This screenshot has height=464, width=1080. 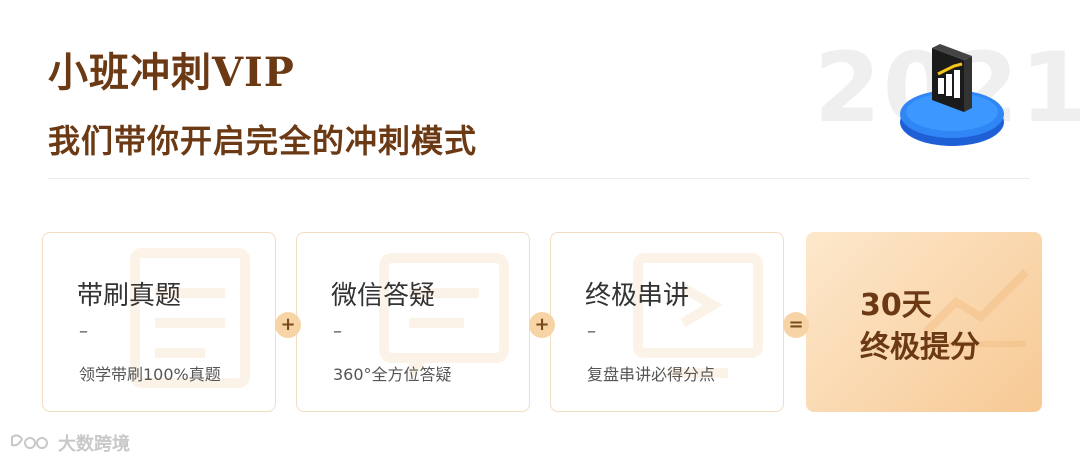 I want to click on header-divider, so click(x=539, y=178).